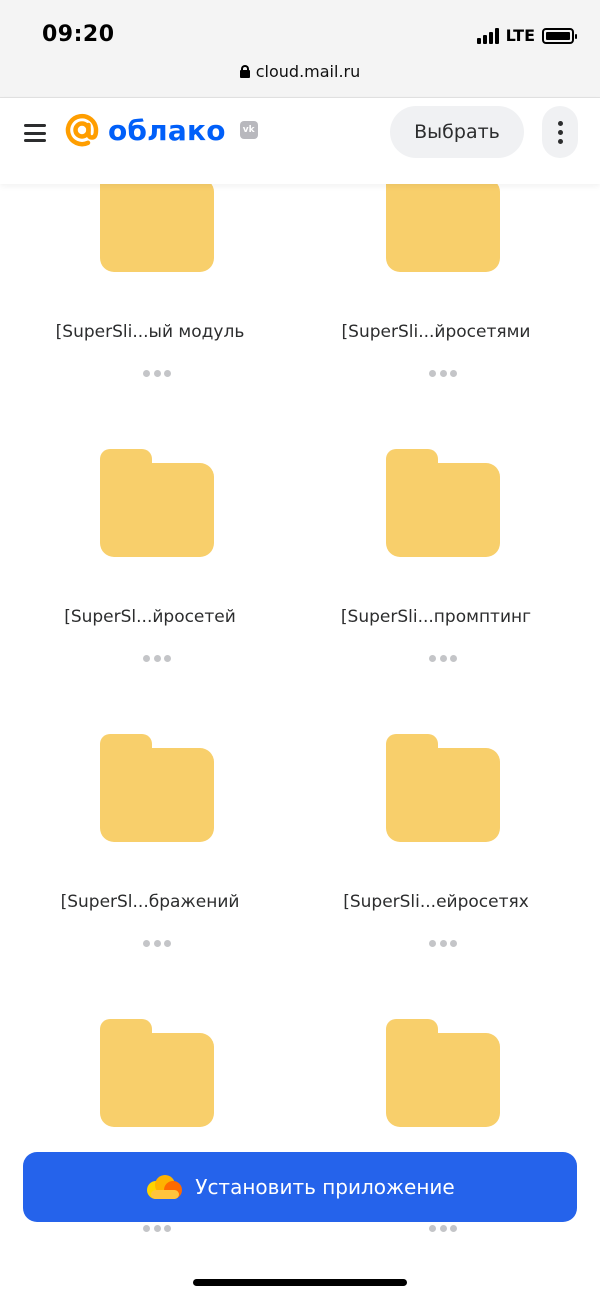  I want to click on folder-name: [SuperSli...ейросетях, so click(436, 902).